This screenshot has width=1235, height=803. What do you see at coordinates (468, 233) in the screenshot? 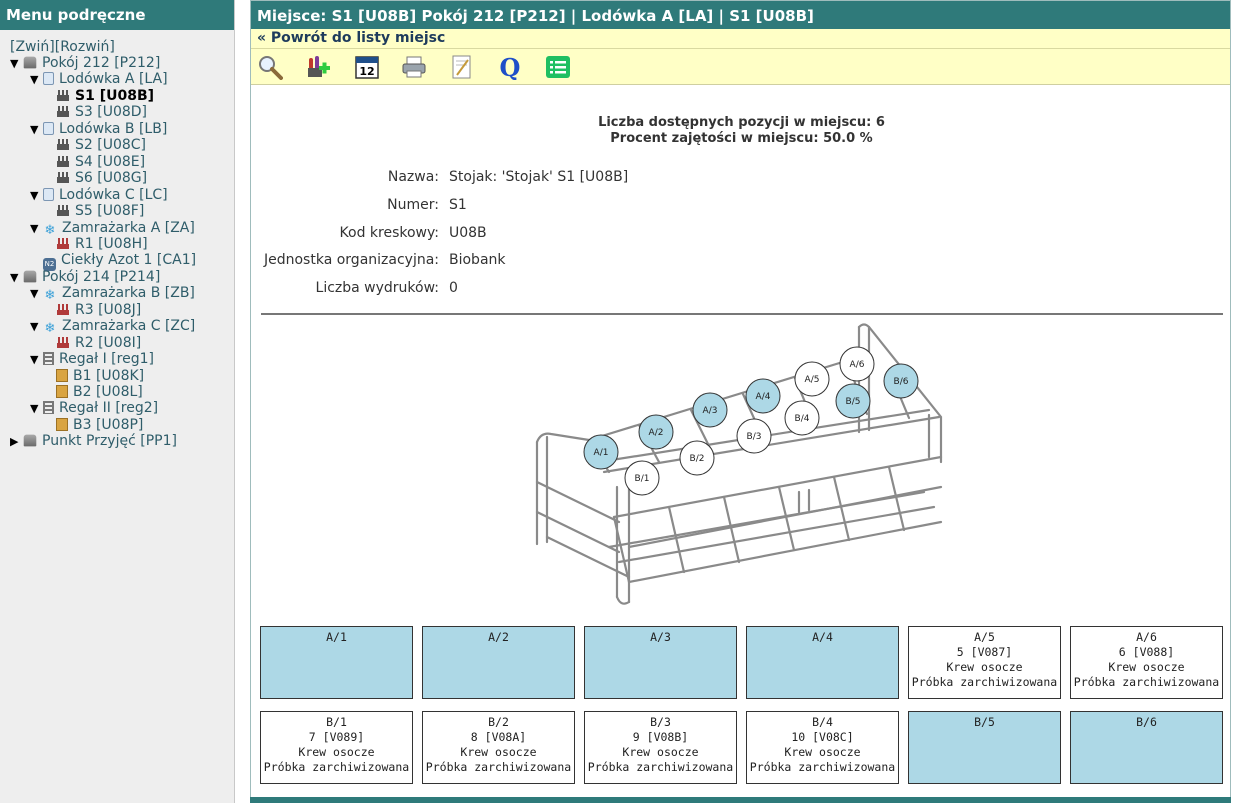
I see `detail-value: U08B` at bounding box center [468, 233].